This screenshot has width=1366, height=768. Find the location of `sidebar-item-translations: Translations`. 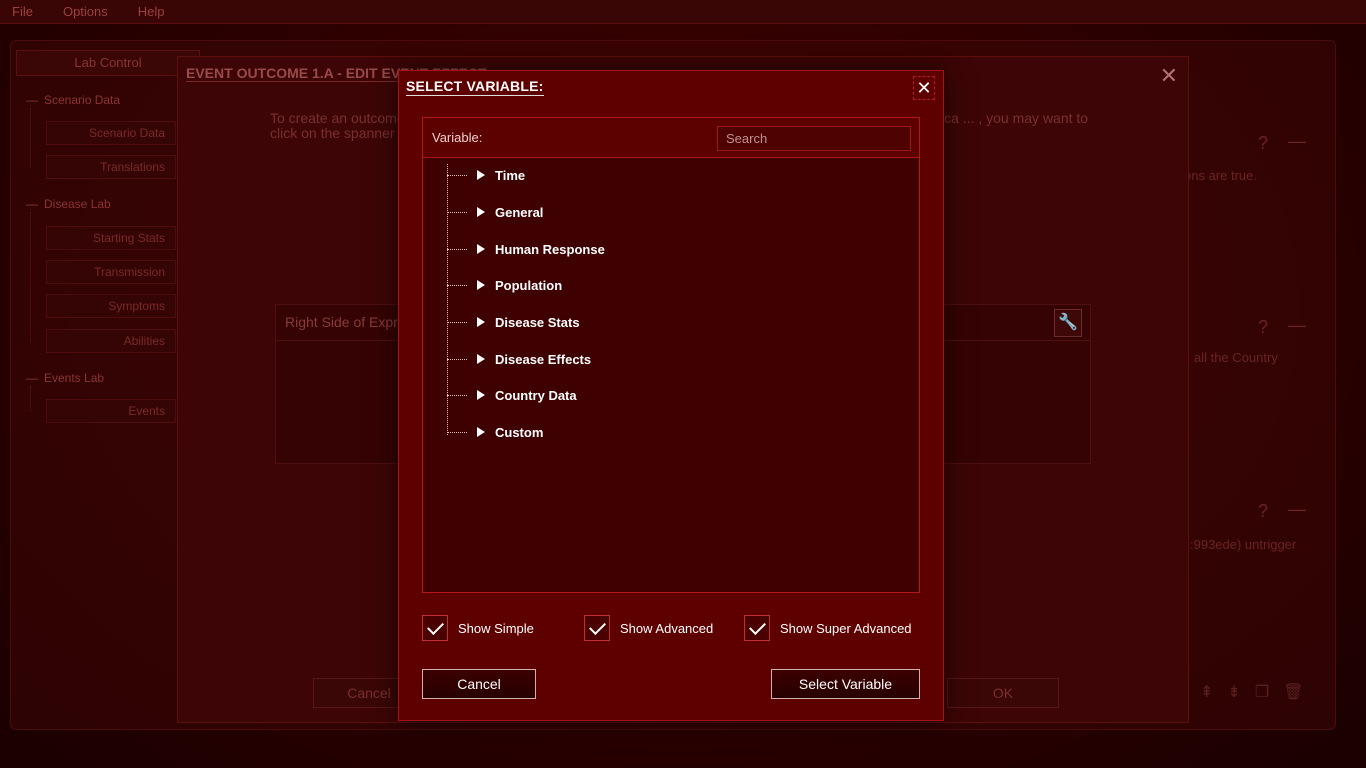

sidebar-item-translations: Translations is located at coordinates (111, 167).